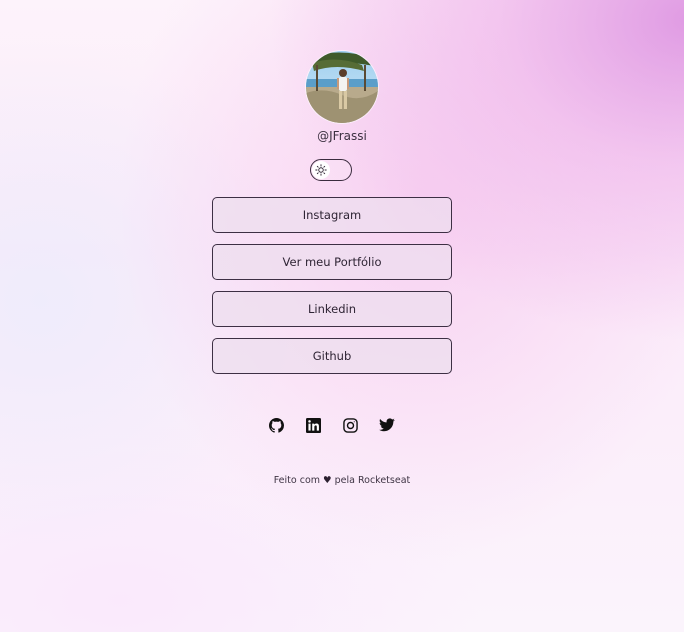  What do you see at coordinates (327, 480) in the screenshot?
I see `heart-icon: ♥` at bounding box center [327, 480].